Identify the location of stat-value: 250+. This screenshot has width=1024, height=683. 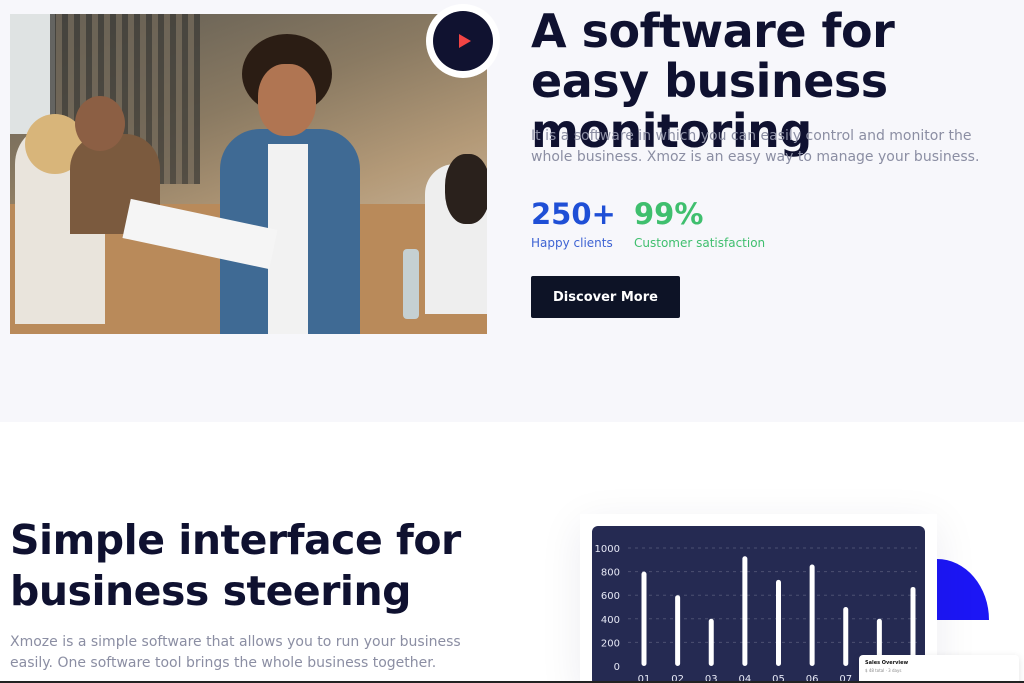
(573, 214).